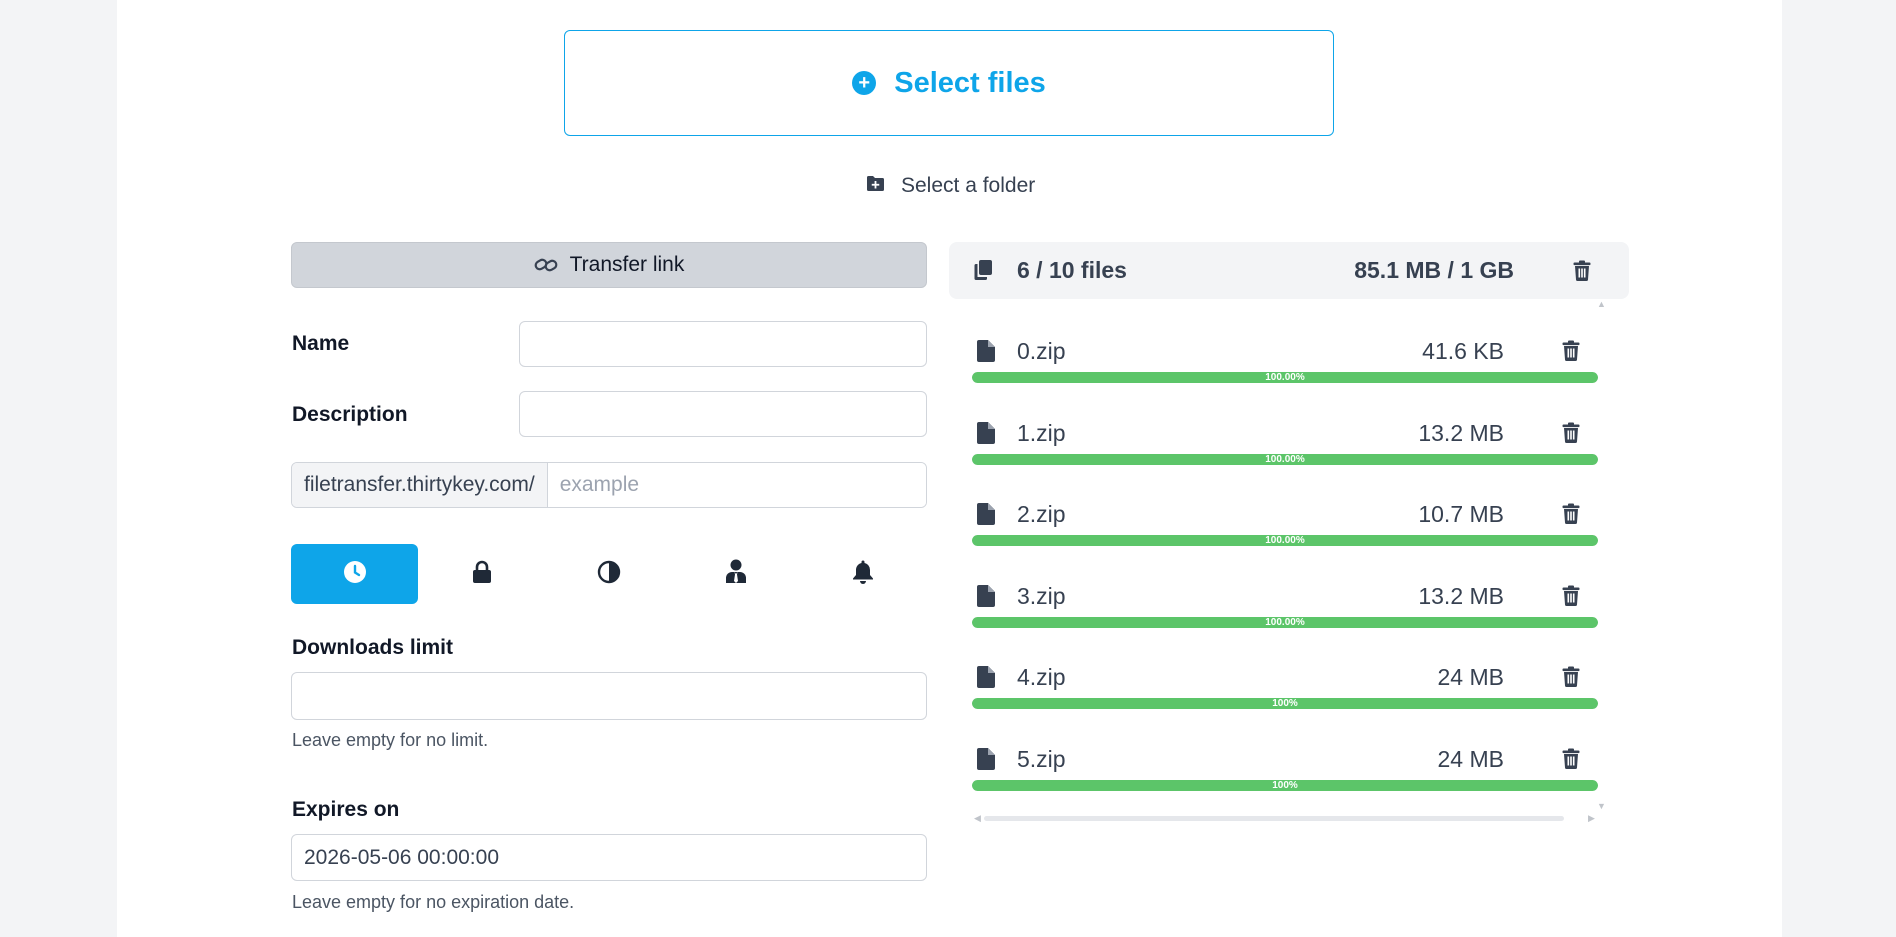 This screenshot has height=937, width=1896. I want to click on plus-circle-icon: +, so click(864, 83).